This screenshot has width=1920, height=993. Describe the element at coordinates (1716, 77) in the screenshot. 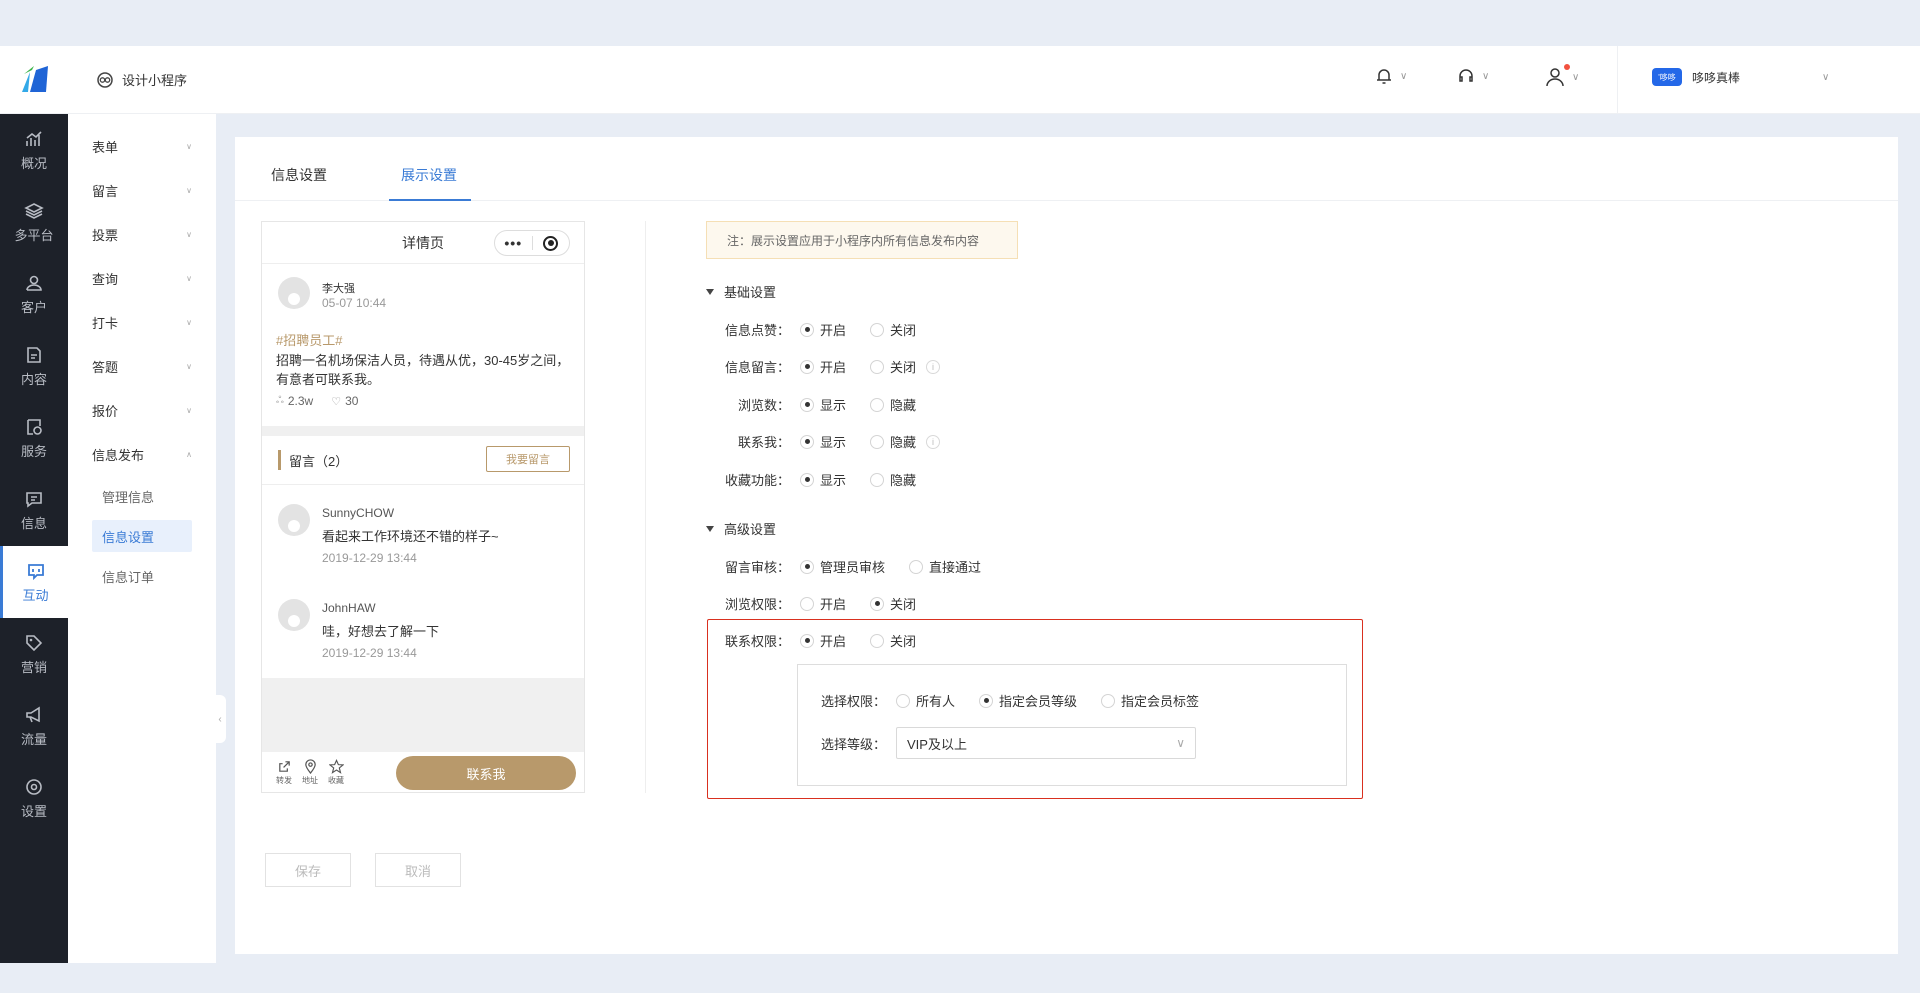

I see `user-name: 哆哆真棒` at that location.